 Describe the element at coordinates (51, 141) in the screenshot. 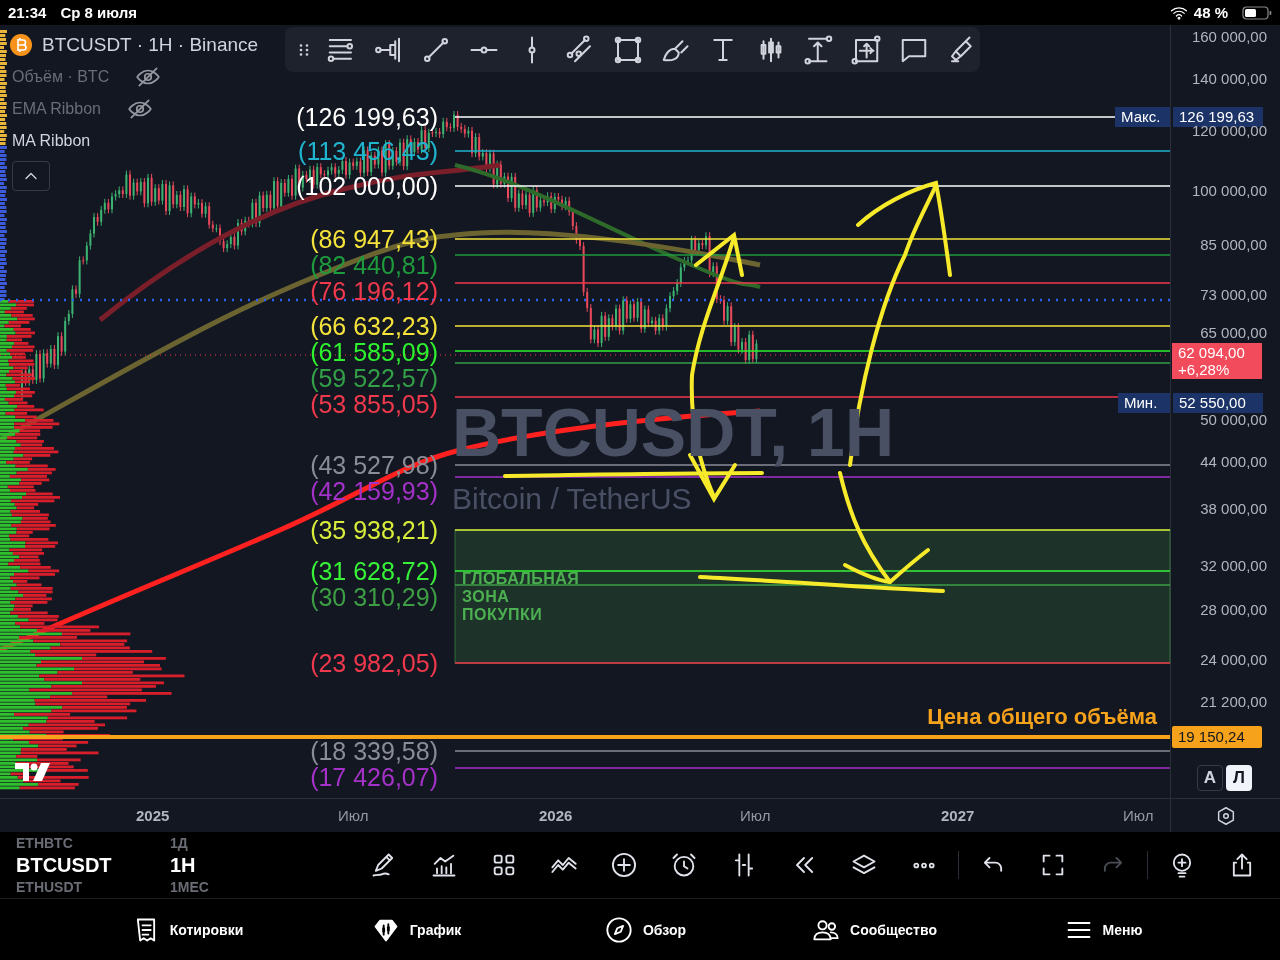

I see `indicator-name: MA Ribbon` at that location.